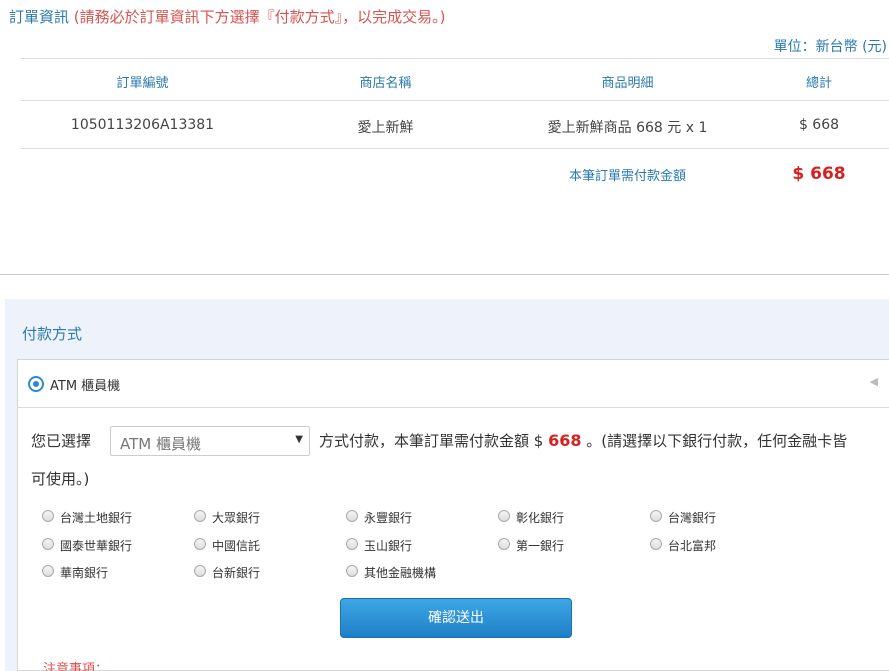  Describe the element at coordinates (692, 546) in the screenshot. I see `bank-label: 台北富邦` at that location.